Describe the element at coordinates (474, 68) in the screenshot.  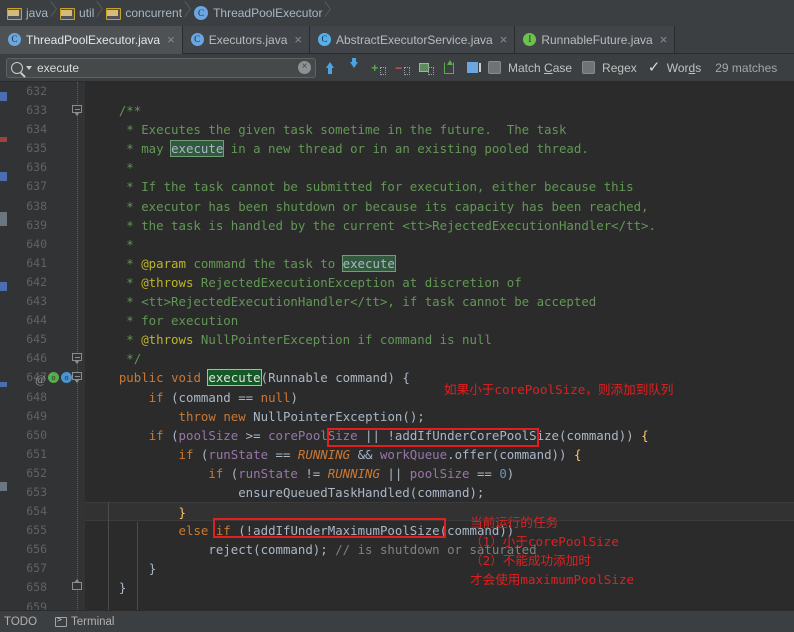
I see `filter-results-button` at that location.